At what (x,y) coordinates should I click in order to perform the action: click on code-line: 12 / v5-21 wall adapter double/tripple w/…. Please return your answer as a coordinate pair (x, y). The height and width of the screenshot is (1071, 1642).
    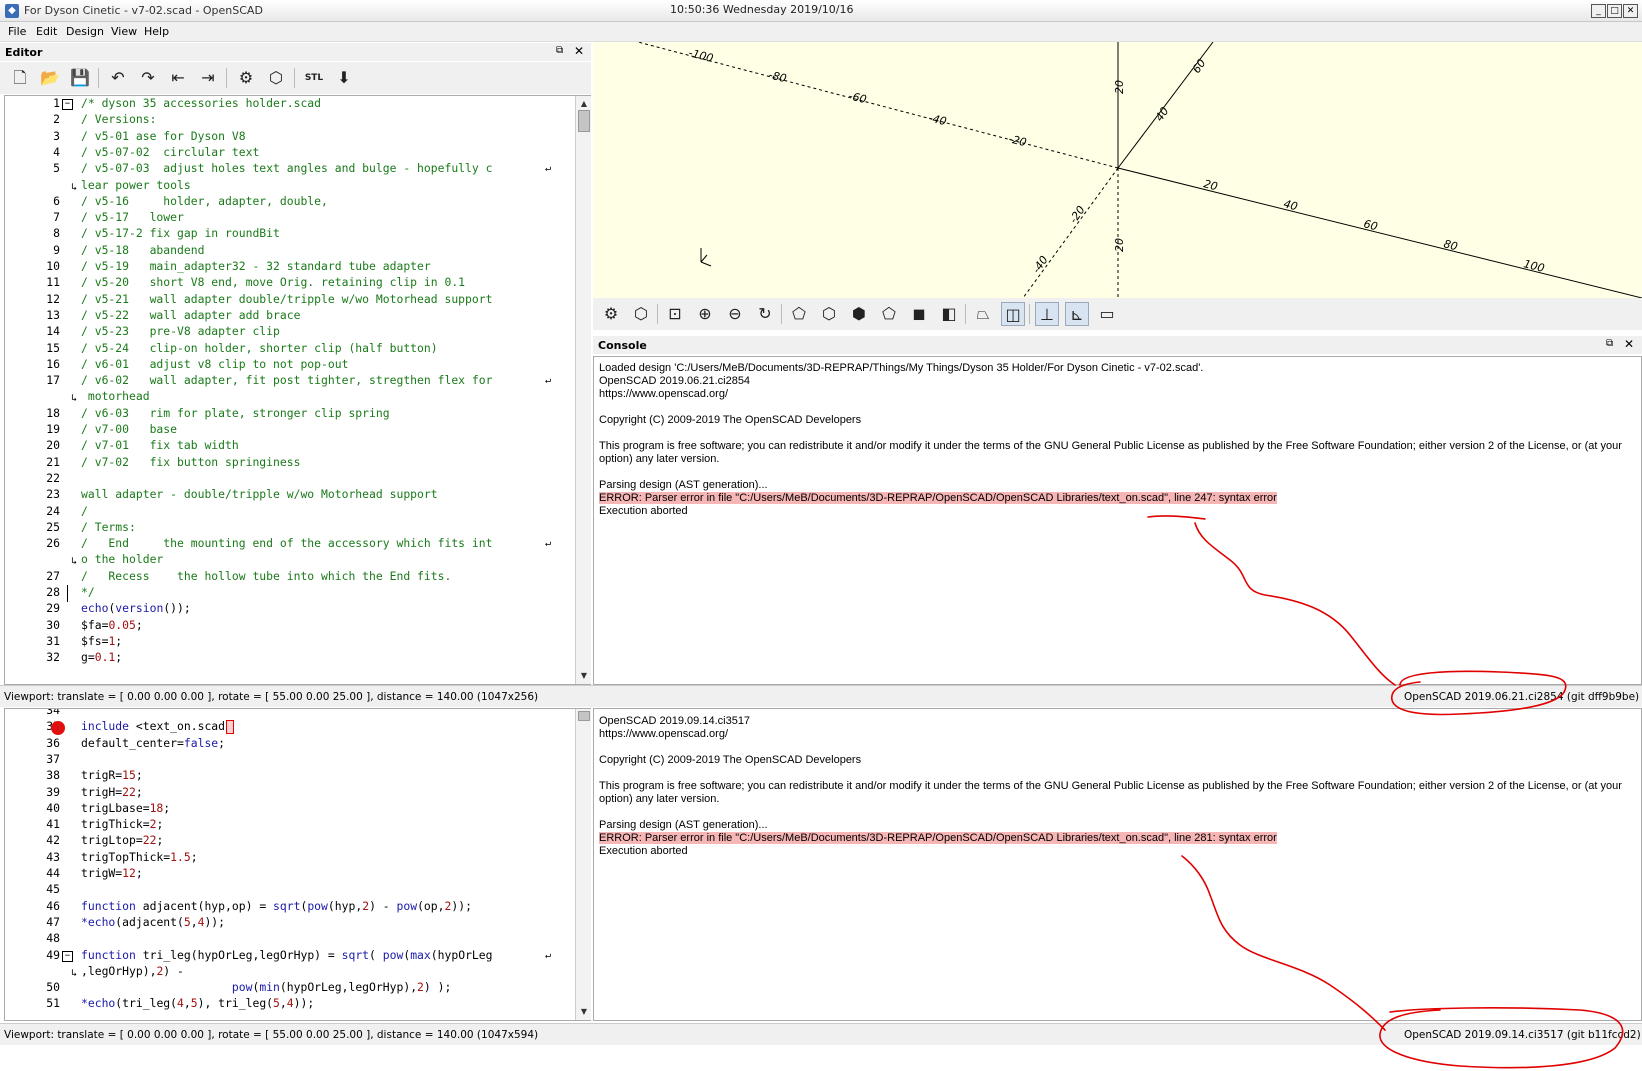
    Looking at the image, I should click on (288, 300).